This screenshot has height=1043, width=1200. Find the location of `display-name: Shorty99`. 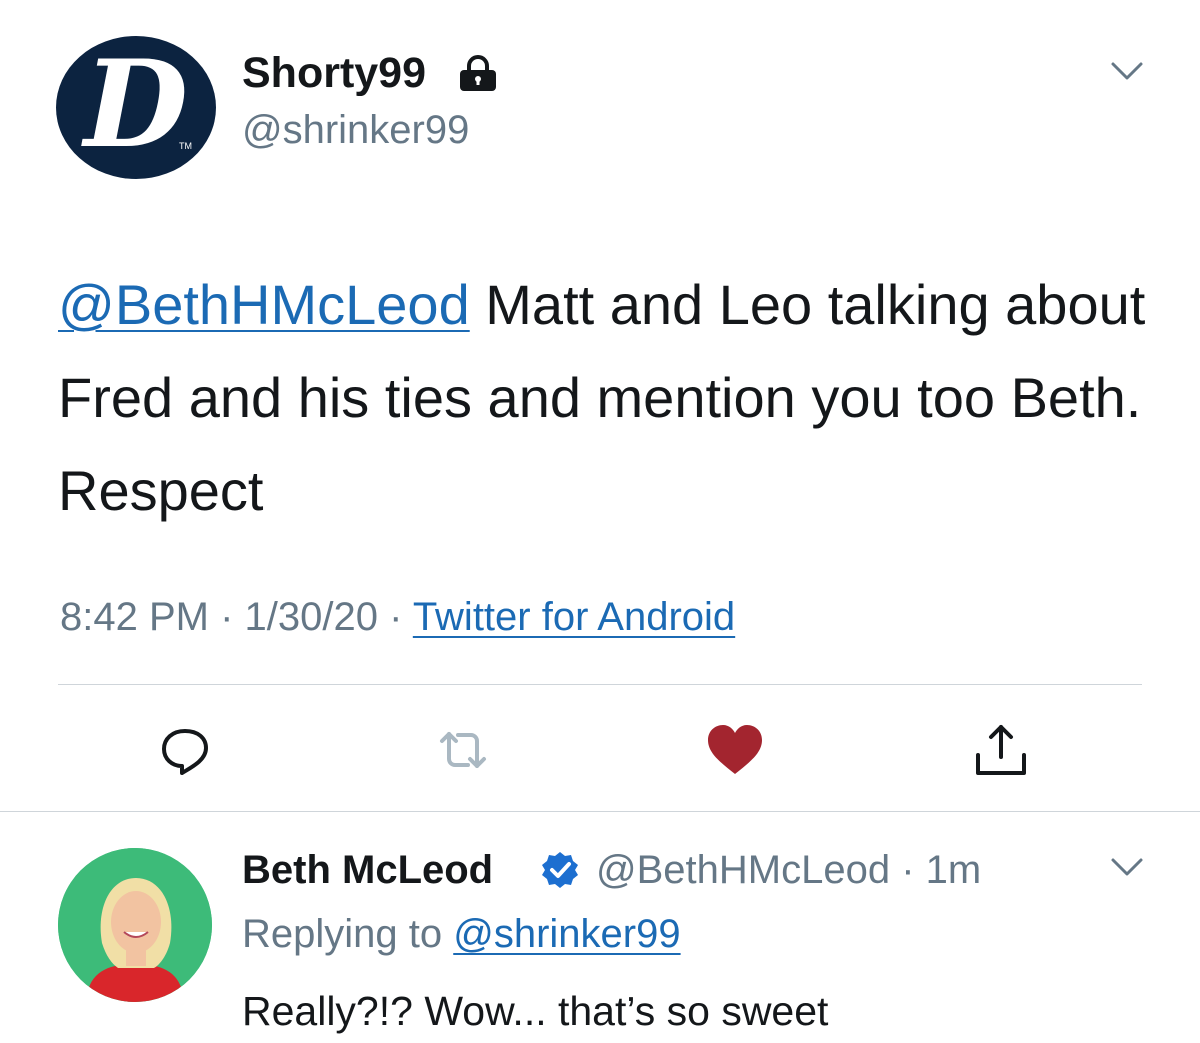

display-name: Shorty99 is located at coordinates (334, 73).